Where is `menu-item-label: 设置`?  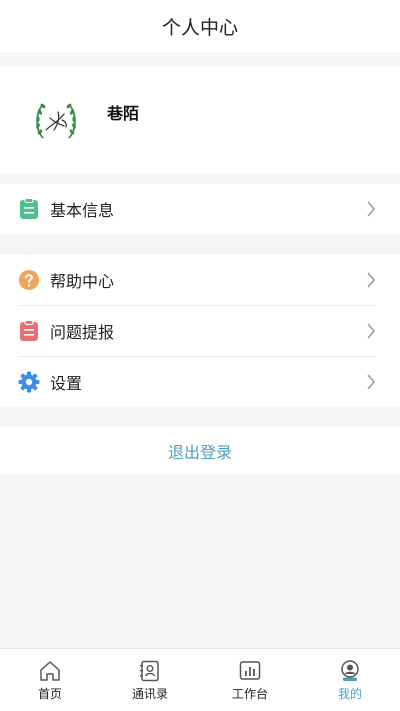
menu-item-label: 设置 is located at coordinates (66, 383).